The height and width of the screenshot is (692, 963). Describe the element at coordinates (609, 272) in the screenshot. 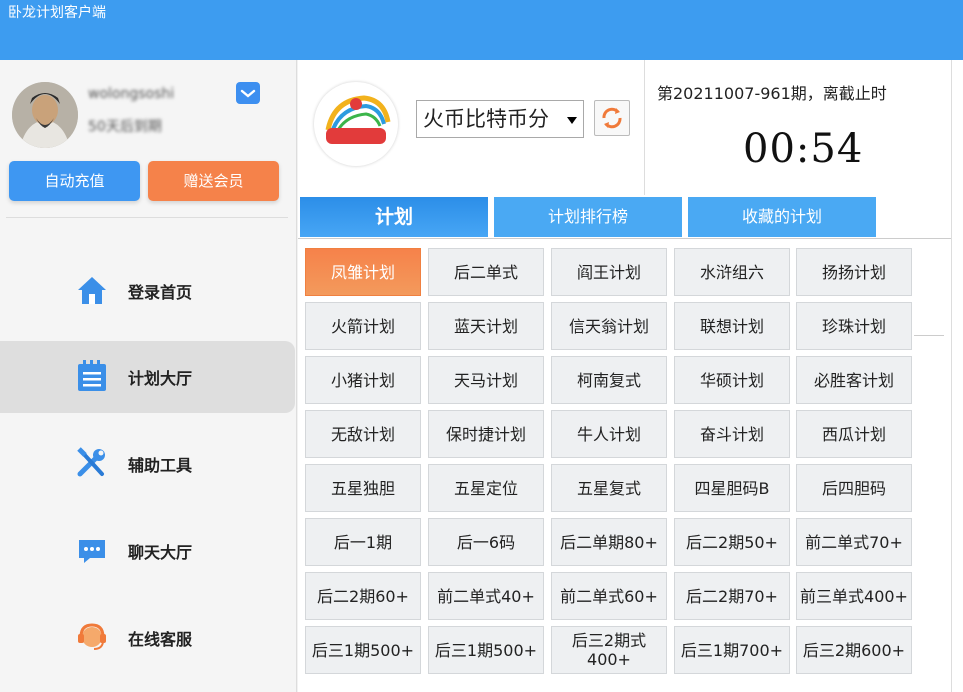

I see `plan-button: 阎王计划` at that location.